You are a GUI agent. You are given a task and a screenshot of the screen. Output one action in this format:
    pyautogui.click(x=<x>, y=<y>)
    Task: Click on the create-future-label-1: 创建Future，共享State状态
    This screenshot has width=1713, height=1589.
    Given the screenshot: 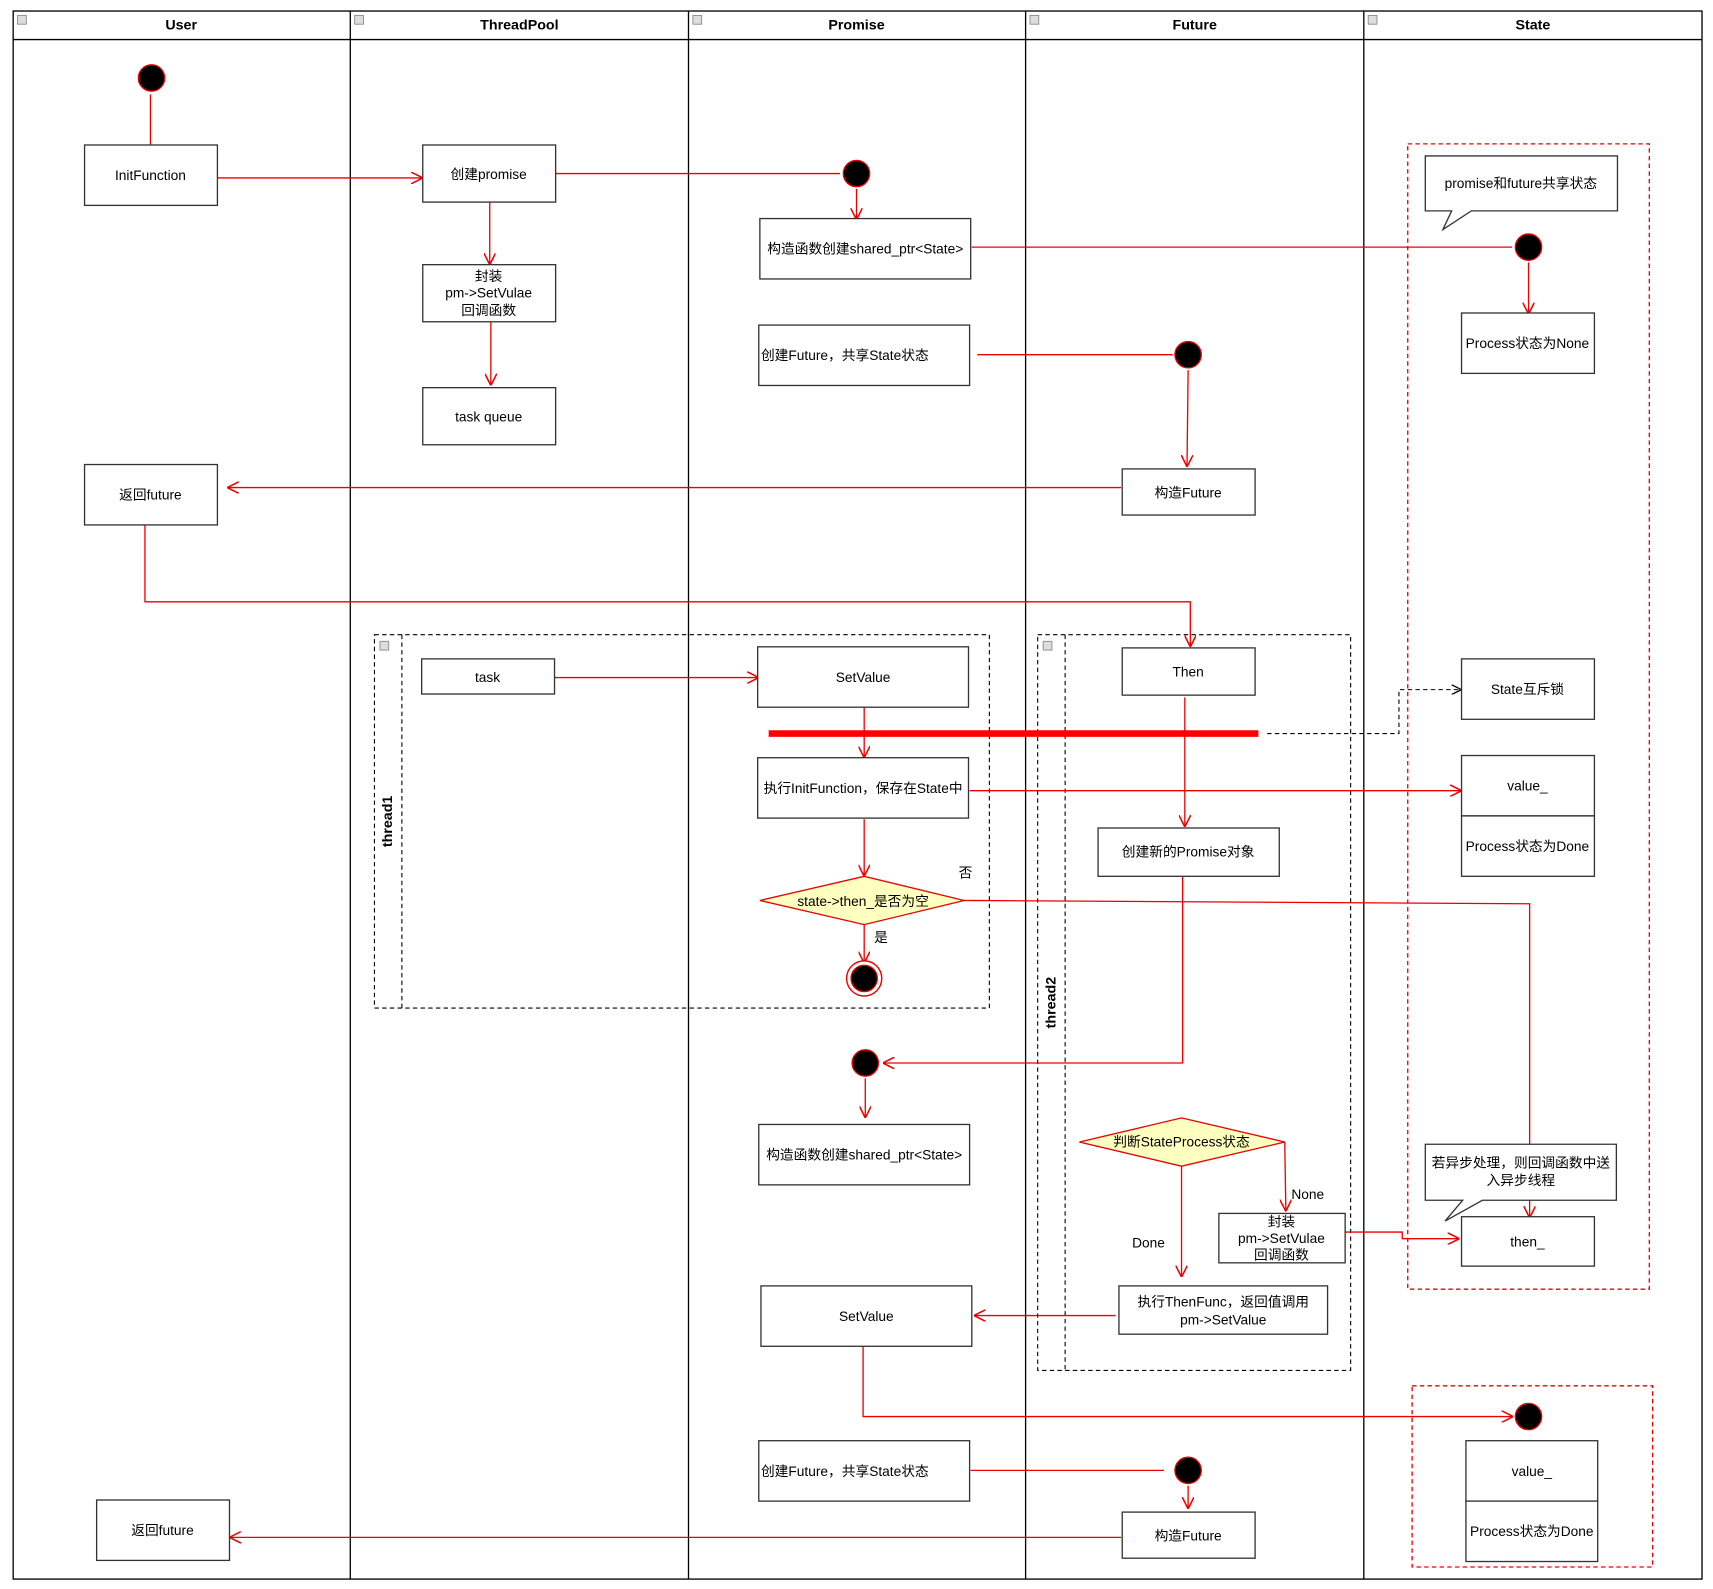 What is the action you would take?
    pyautogui.click(x=845, y=355)
    